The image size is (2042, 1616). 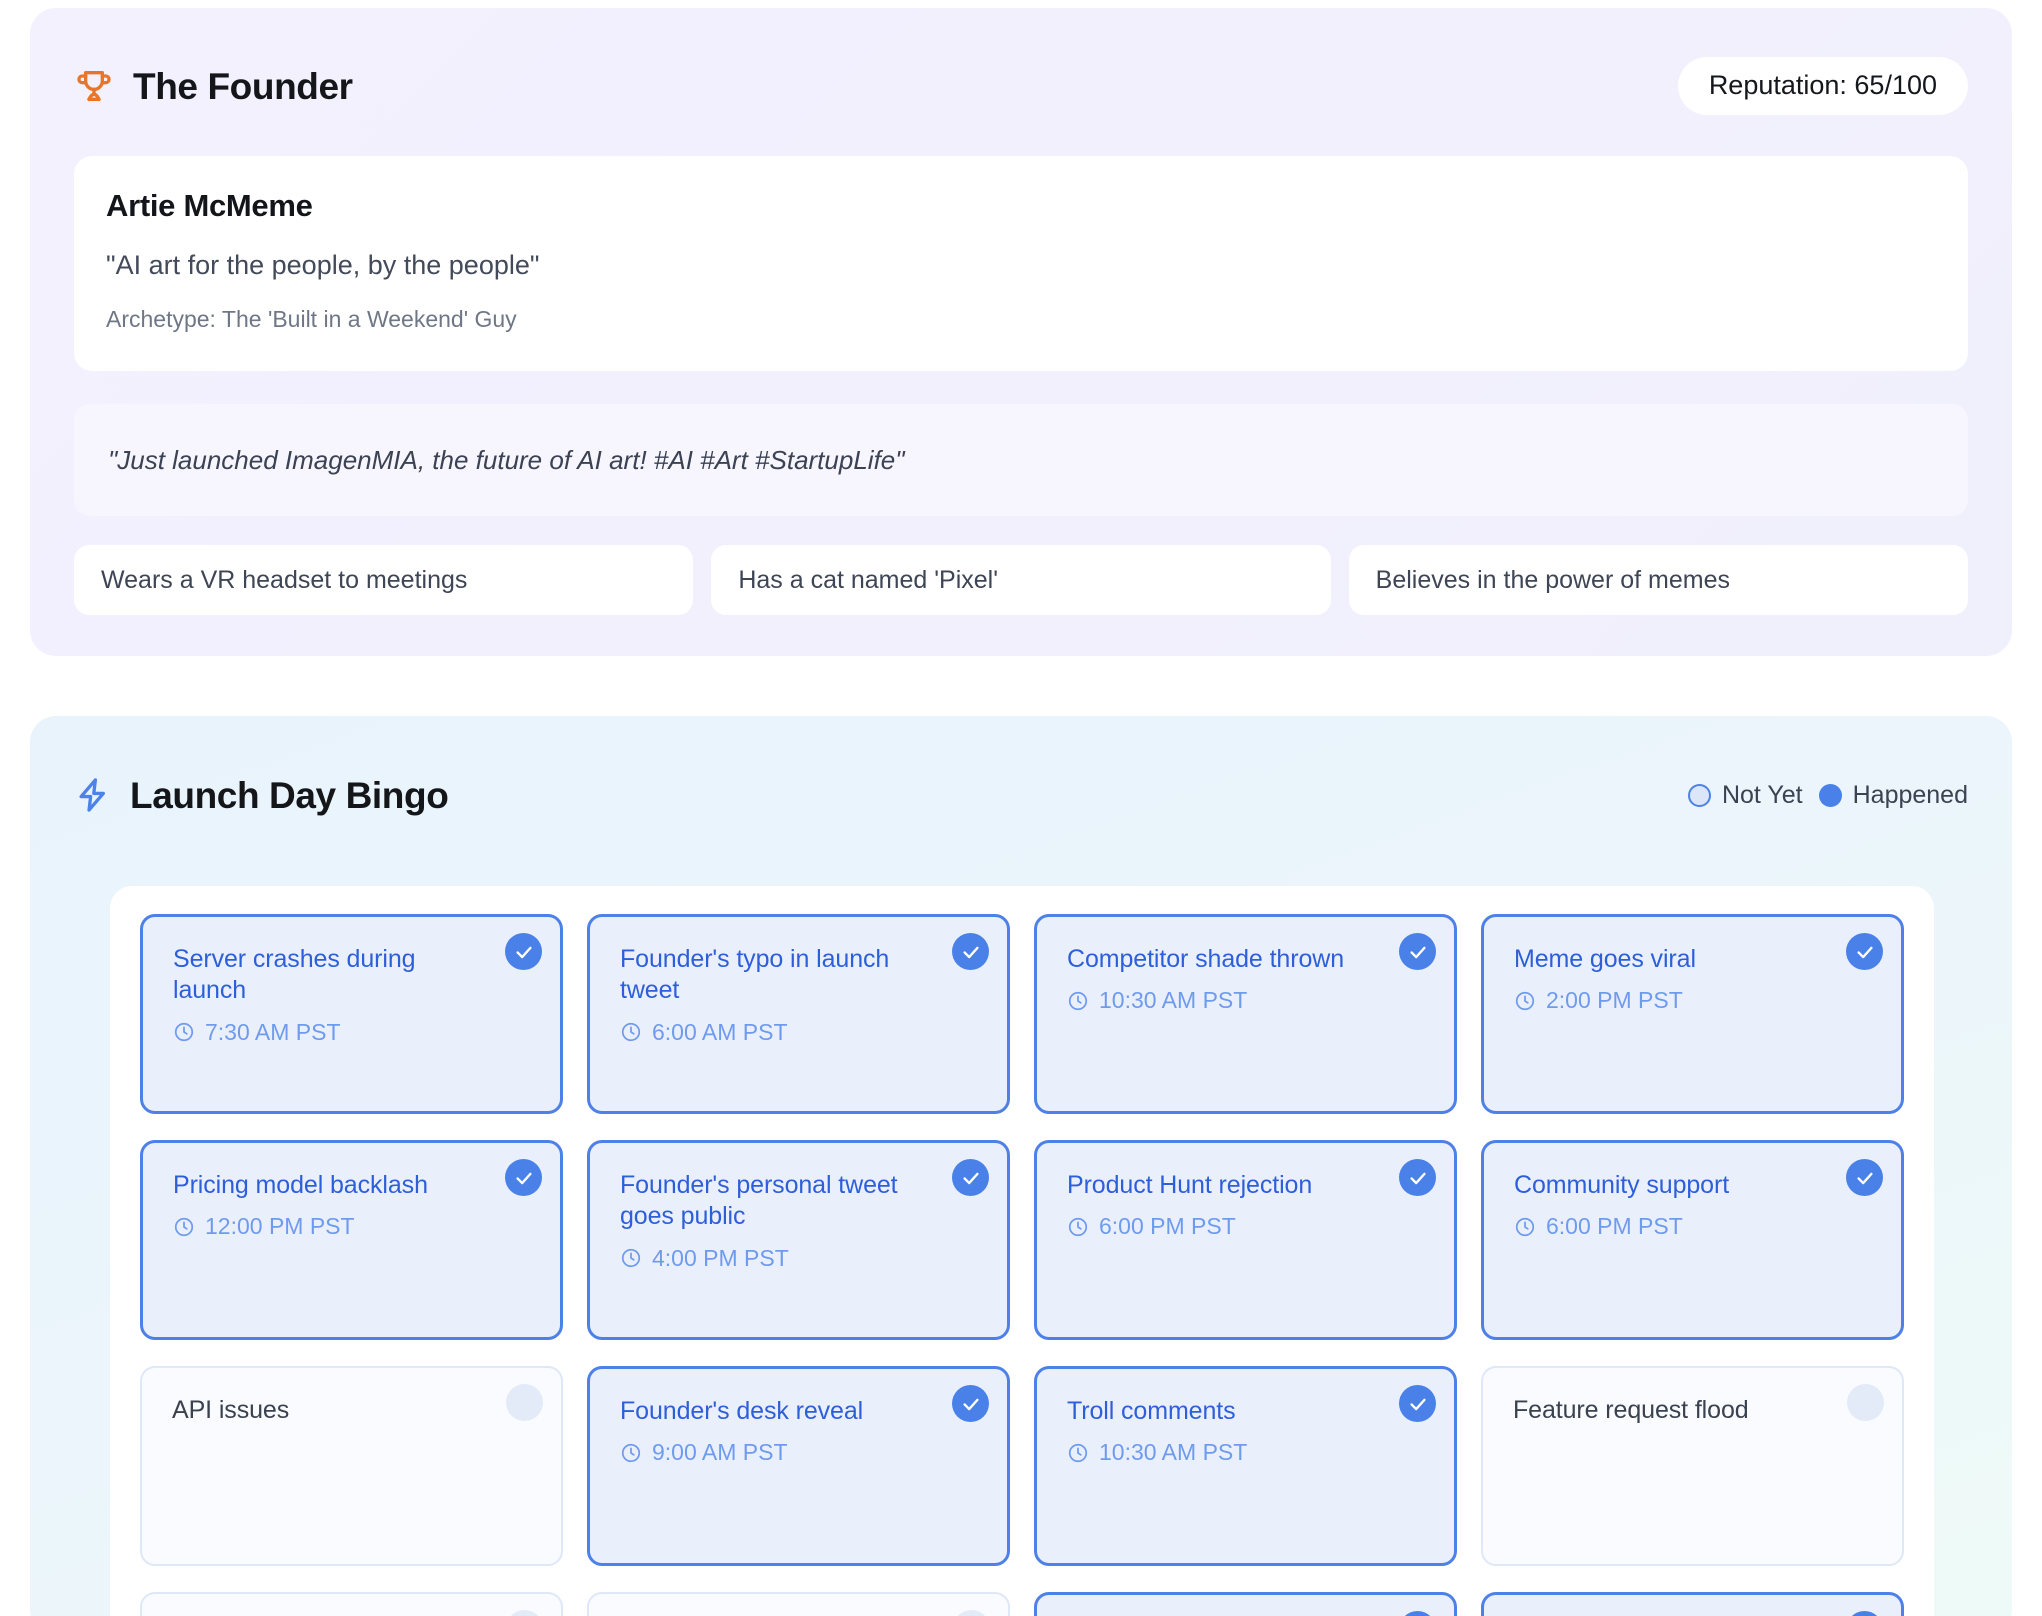 I want to click on bingo-header: Launch Day Bingo Not Yet Happened, so click(x=1021, y=795).